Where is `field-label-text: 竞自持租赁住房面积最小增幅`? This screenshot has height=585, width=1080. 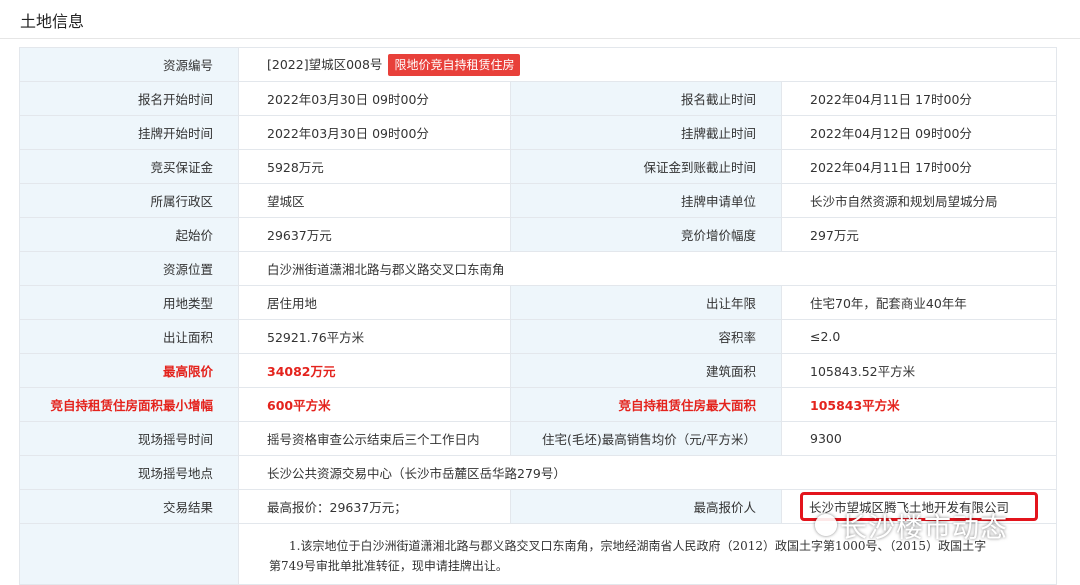 field-label-text: 竞自持租赁住房面积最小增幅 is located at coordinates (131, 405).